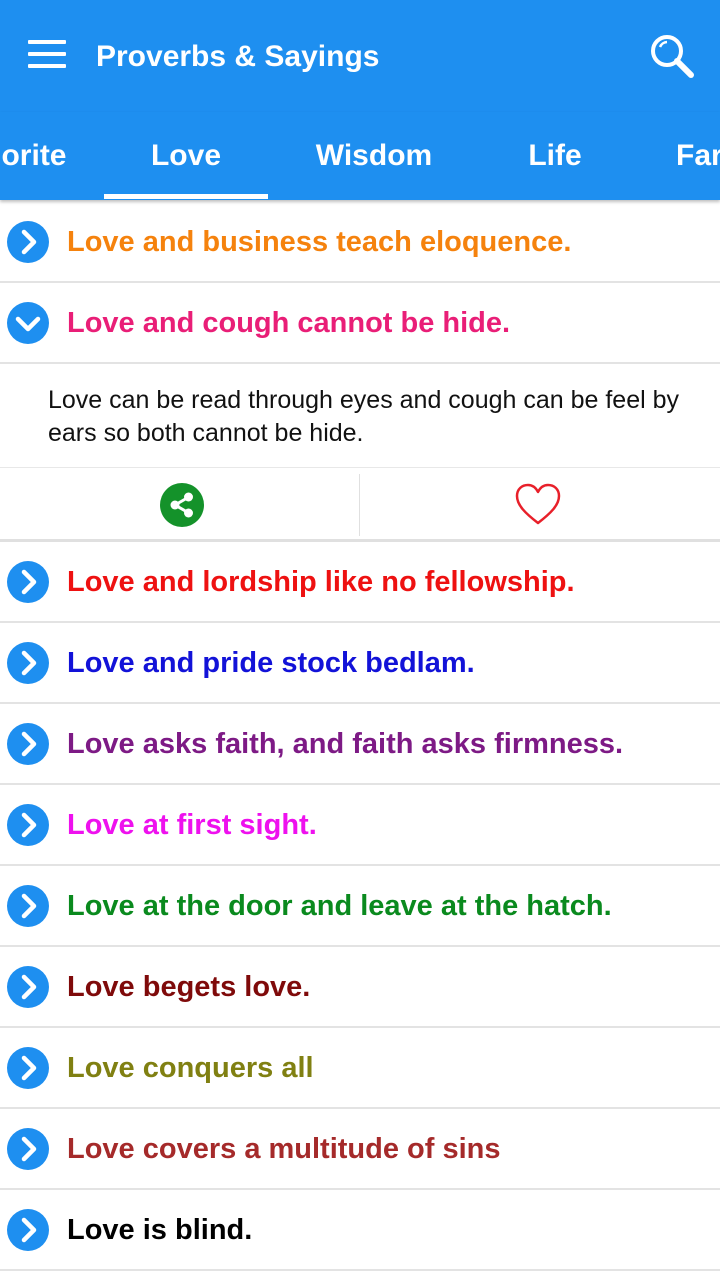 The image size is (720, 1280). What do you see at coordinates (42, 156) in the screenshot?
I see `tab-favorite: orite` at bounding box center [42, 156].